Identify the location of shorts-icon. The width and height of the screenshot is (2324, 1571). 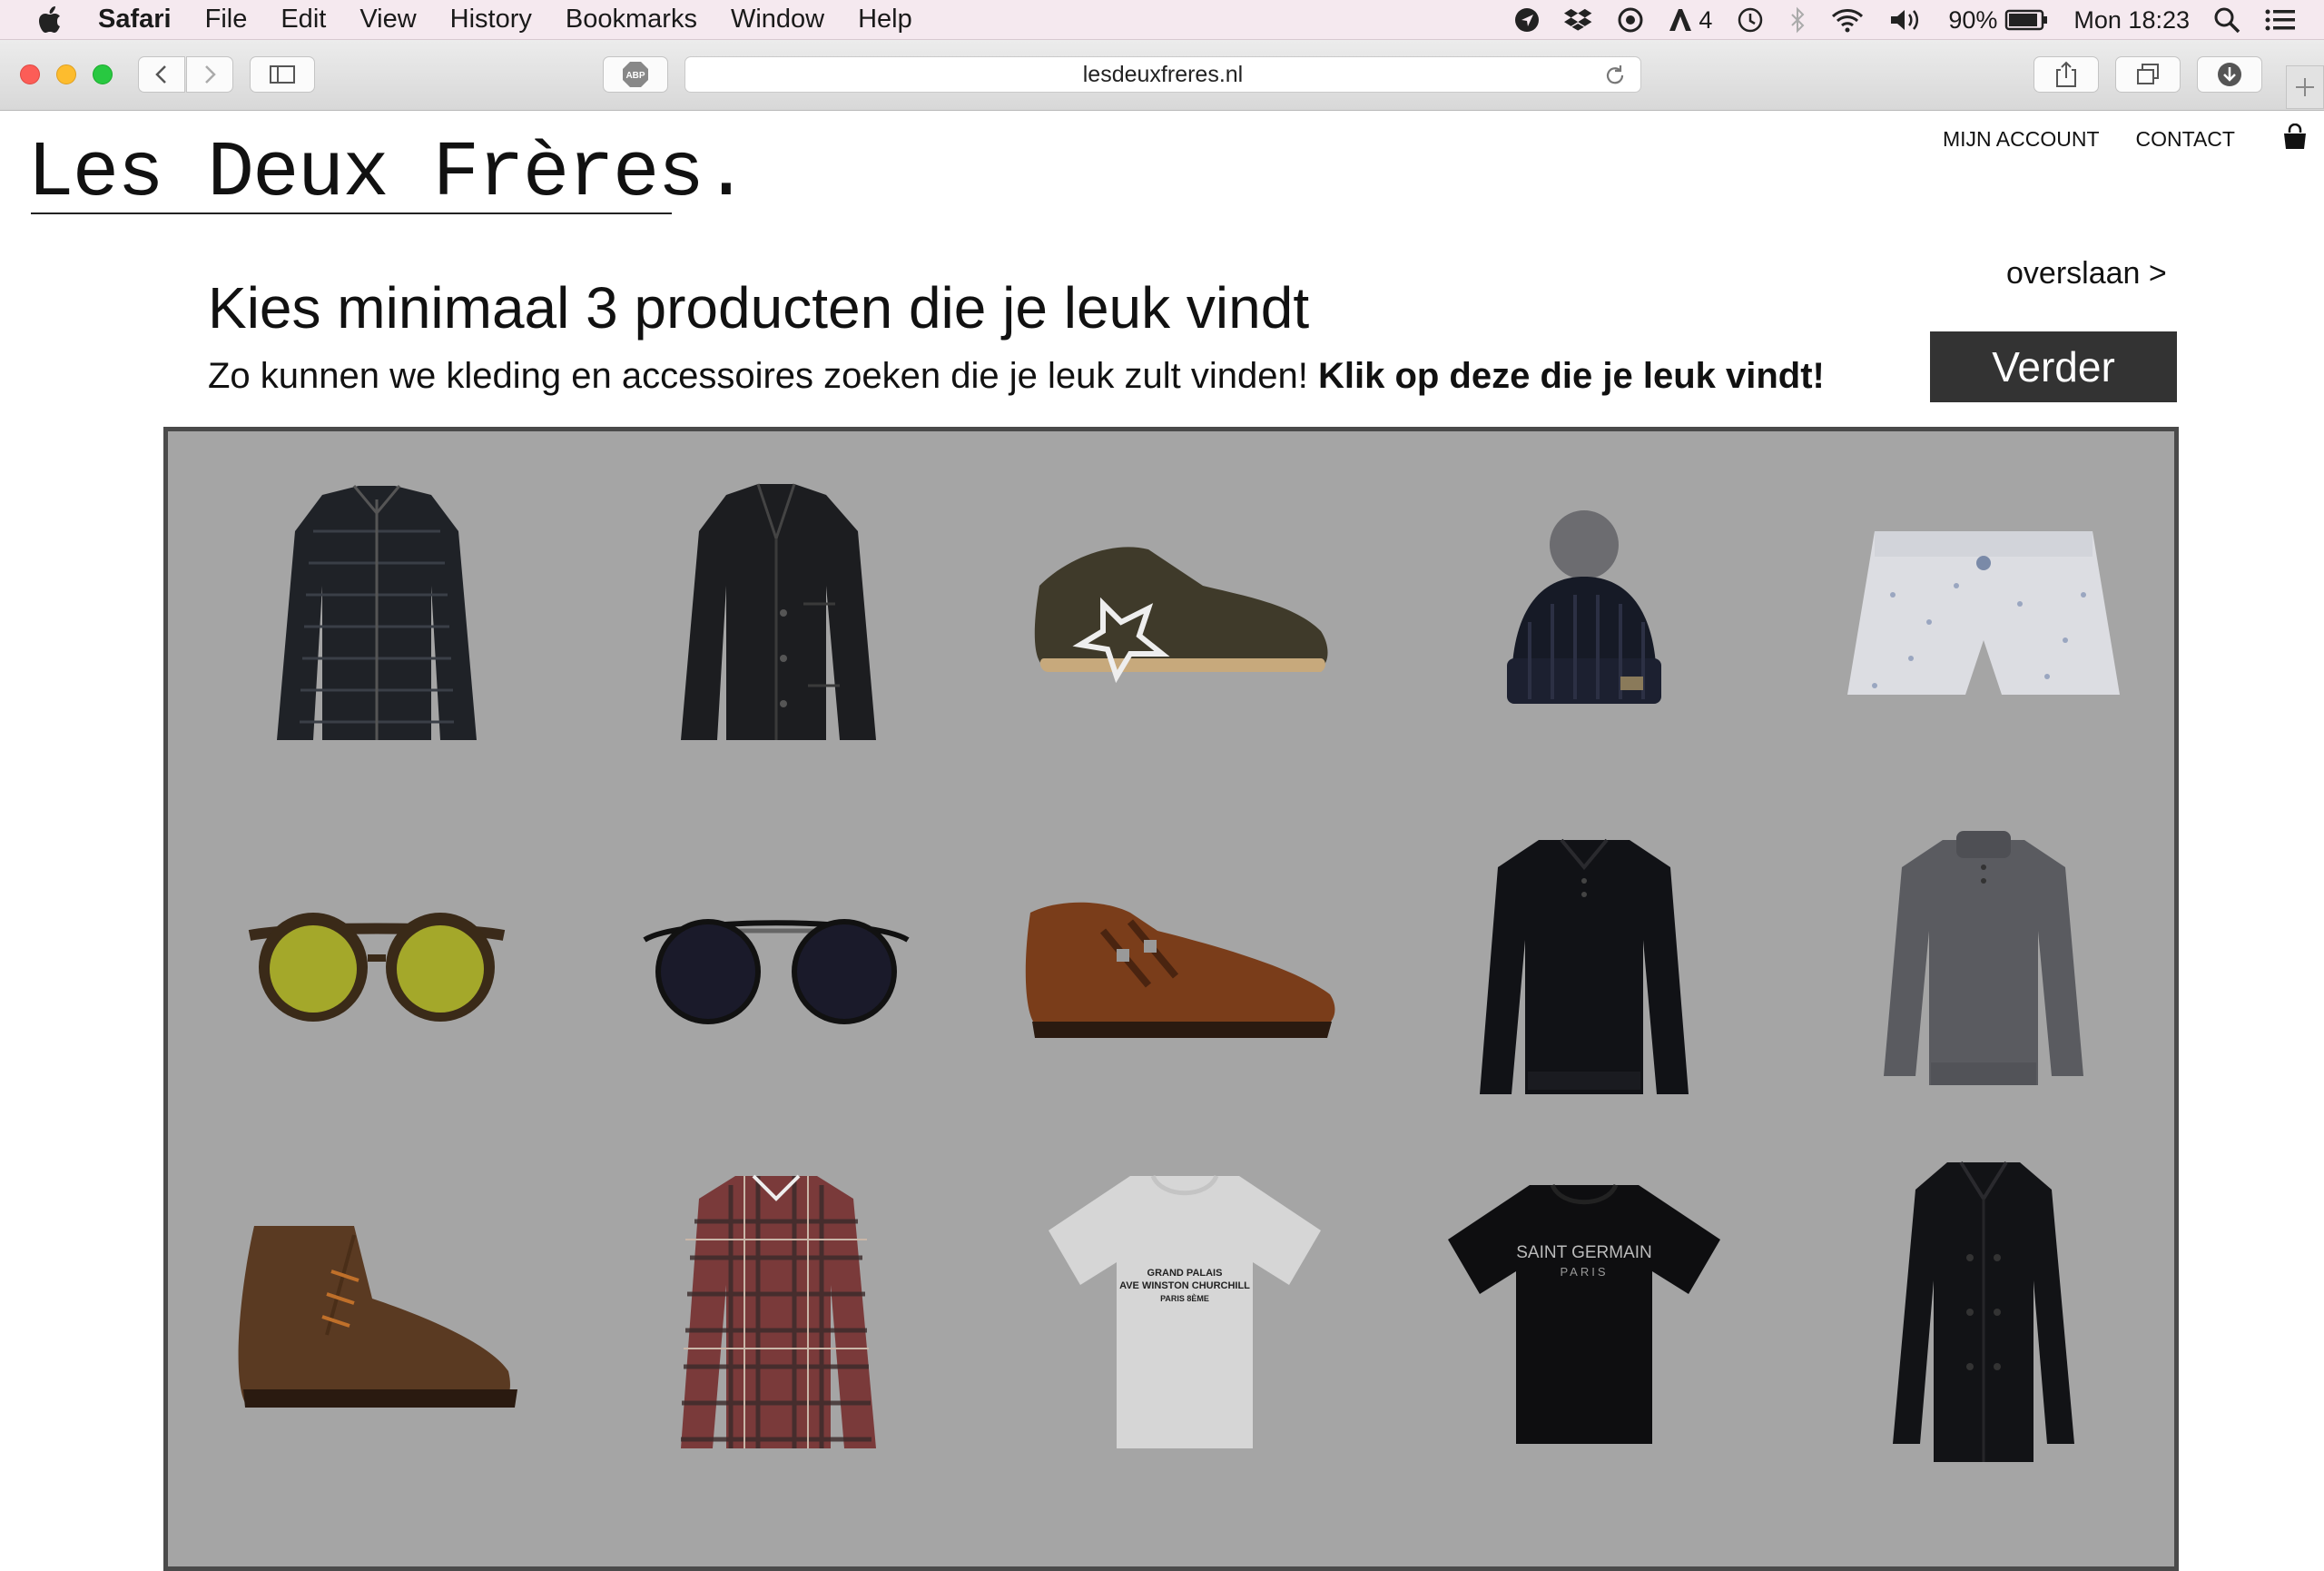
(1983, 613).